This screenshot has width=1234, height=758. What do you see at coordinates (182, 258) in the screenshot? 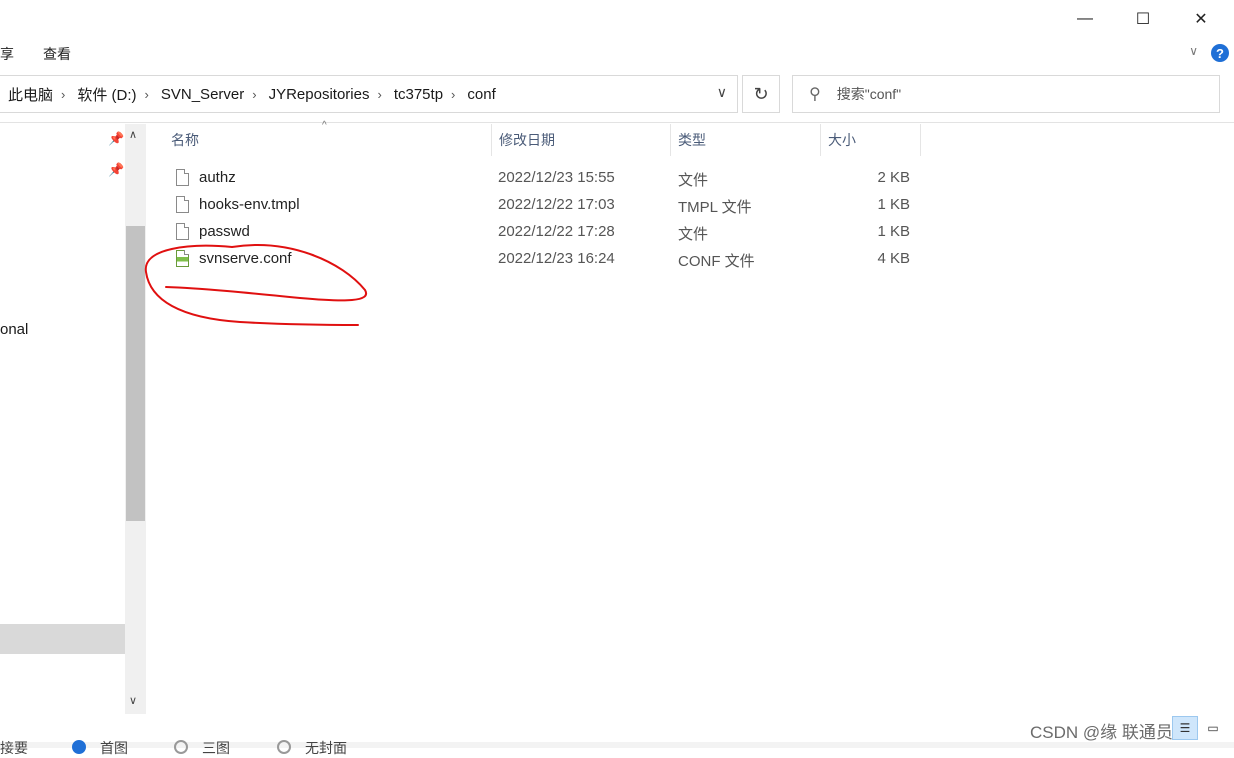
I see `conf-file-icon` at bounding box center [182, 258].